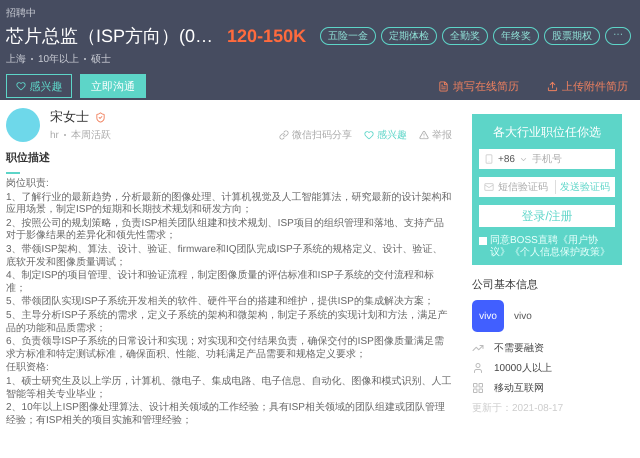 Image resolution: width=640 pixels, height=458 pixels. What do you see at coordinates (552, 86) in the screenshot?
I see `upload-icon` at bounding box center [552, 86].